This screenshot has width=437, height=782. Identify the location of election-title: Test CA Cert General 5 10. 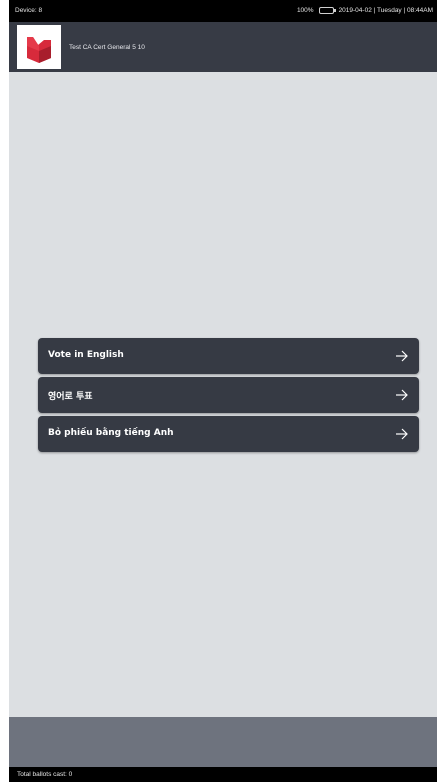
(107, 47).